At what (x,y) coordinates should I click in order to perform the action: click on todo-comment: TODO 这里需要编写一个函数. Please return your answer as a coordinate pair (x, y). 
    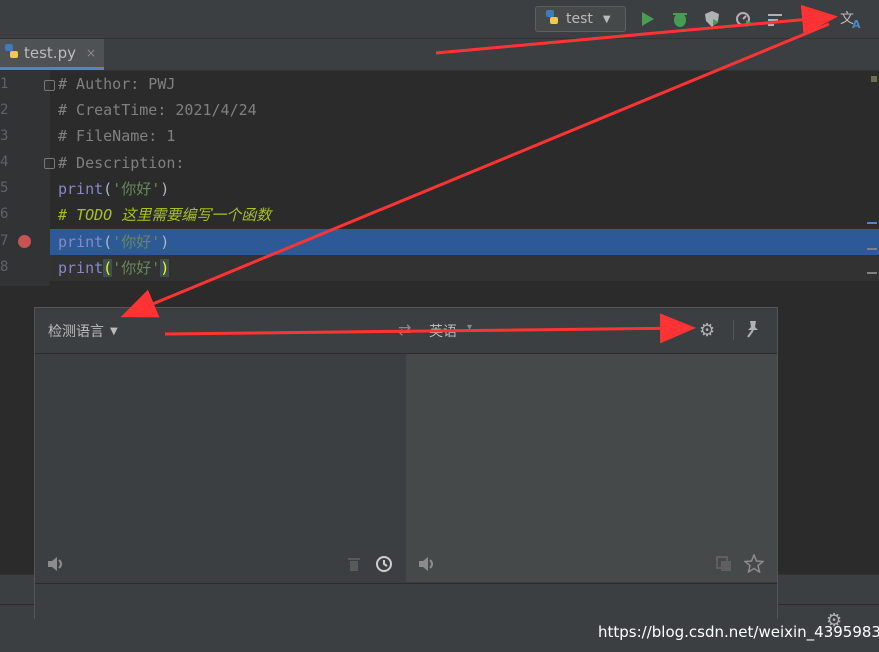
    Looking at the image, I should click on (174, 215).